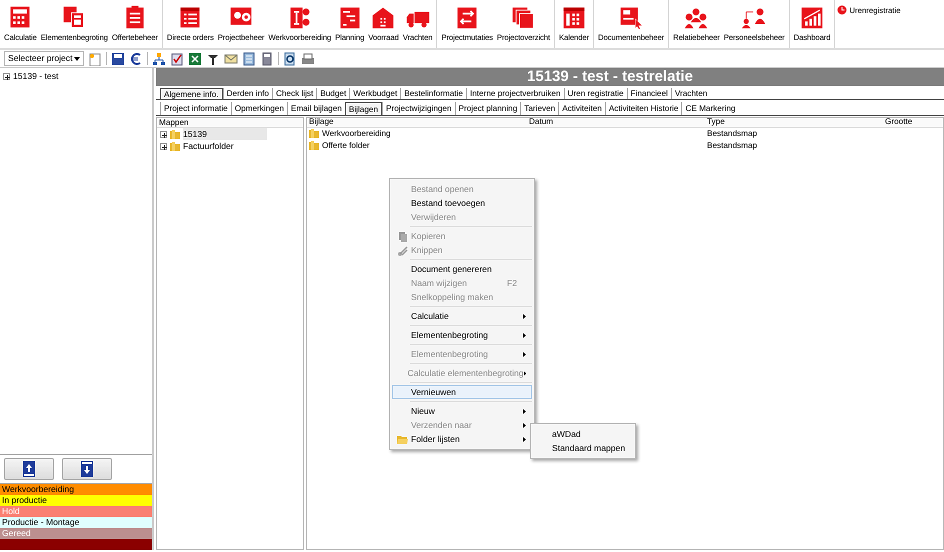 The image size is (944, 552). What do you see at coordinates (230, 123) in the screenshot?
I see `column-header: Mappen` at bounding box center [230, 123].